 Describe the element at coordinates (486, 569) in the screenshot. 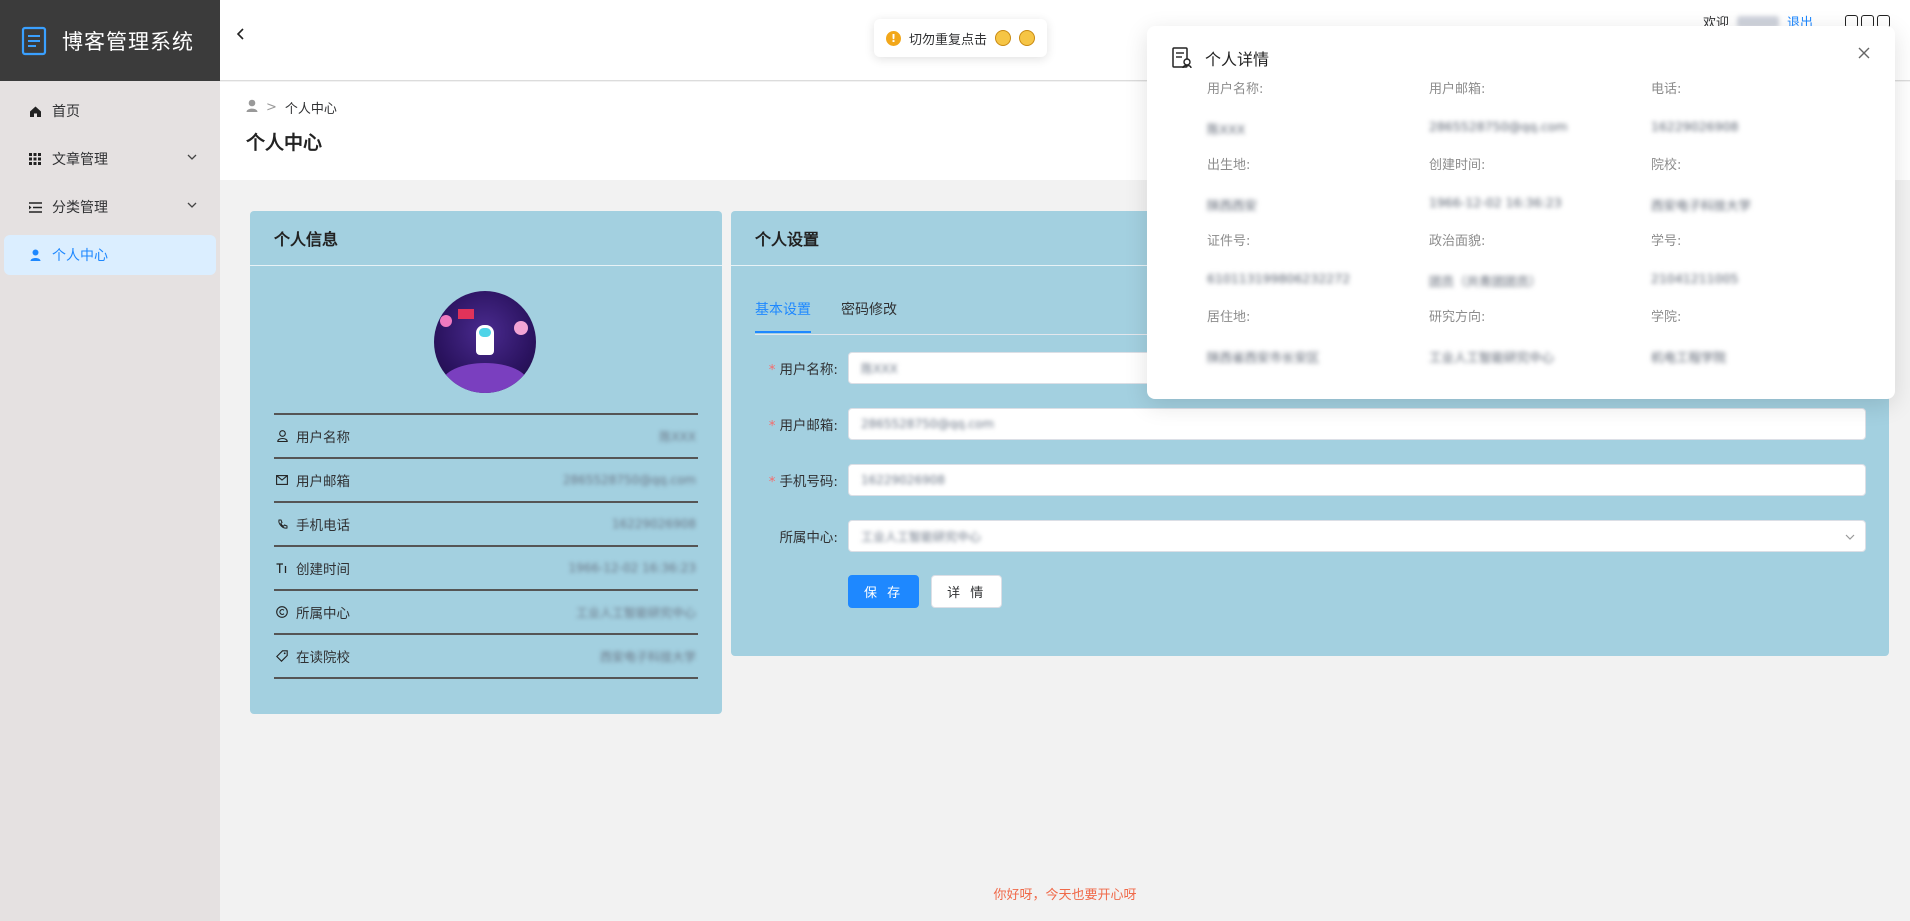

I see `list-item: 创建时间 1966-12-02 16:36:23` at that location.